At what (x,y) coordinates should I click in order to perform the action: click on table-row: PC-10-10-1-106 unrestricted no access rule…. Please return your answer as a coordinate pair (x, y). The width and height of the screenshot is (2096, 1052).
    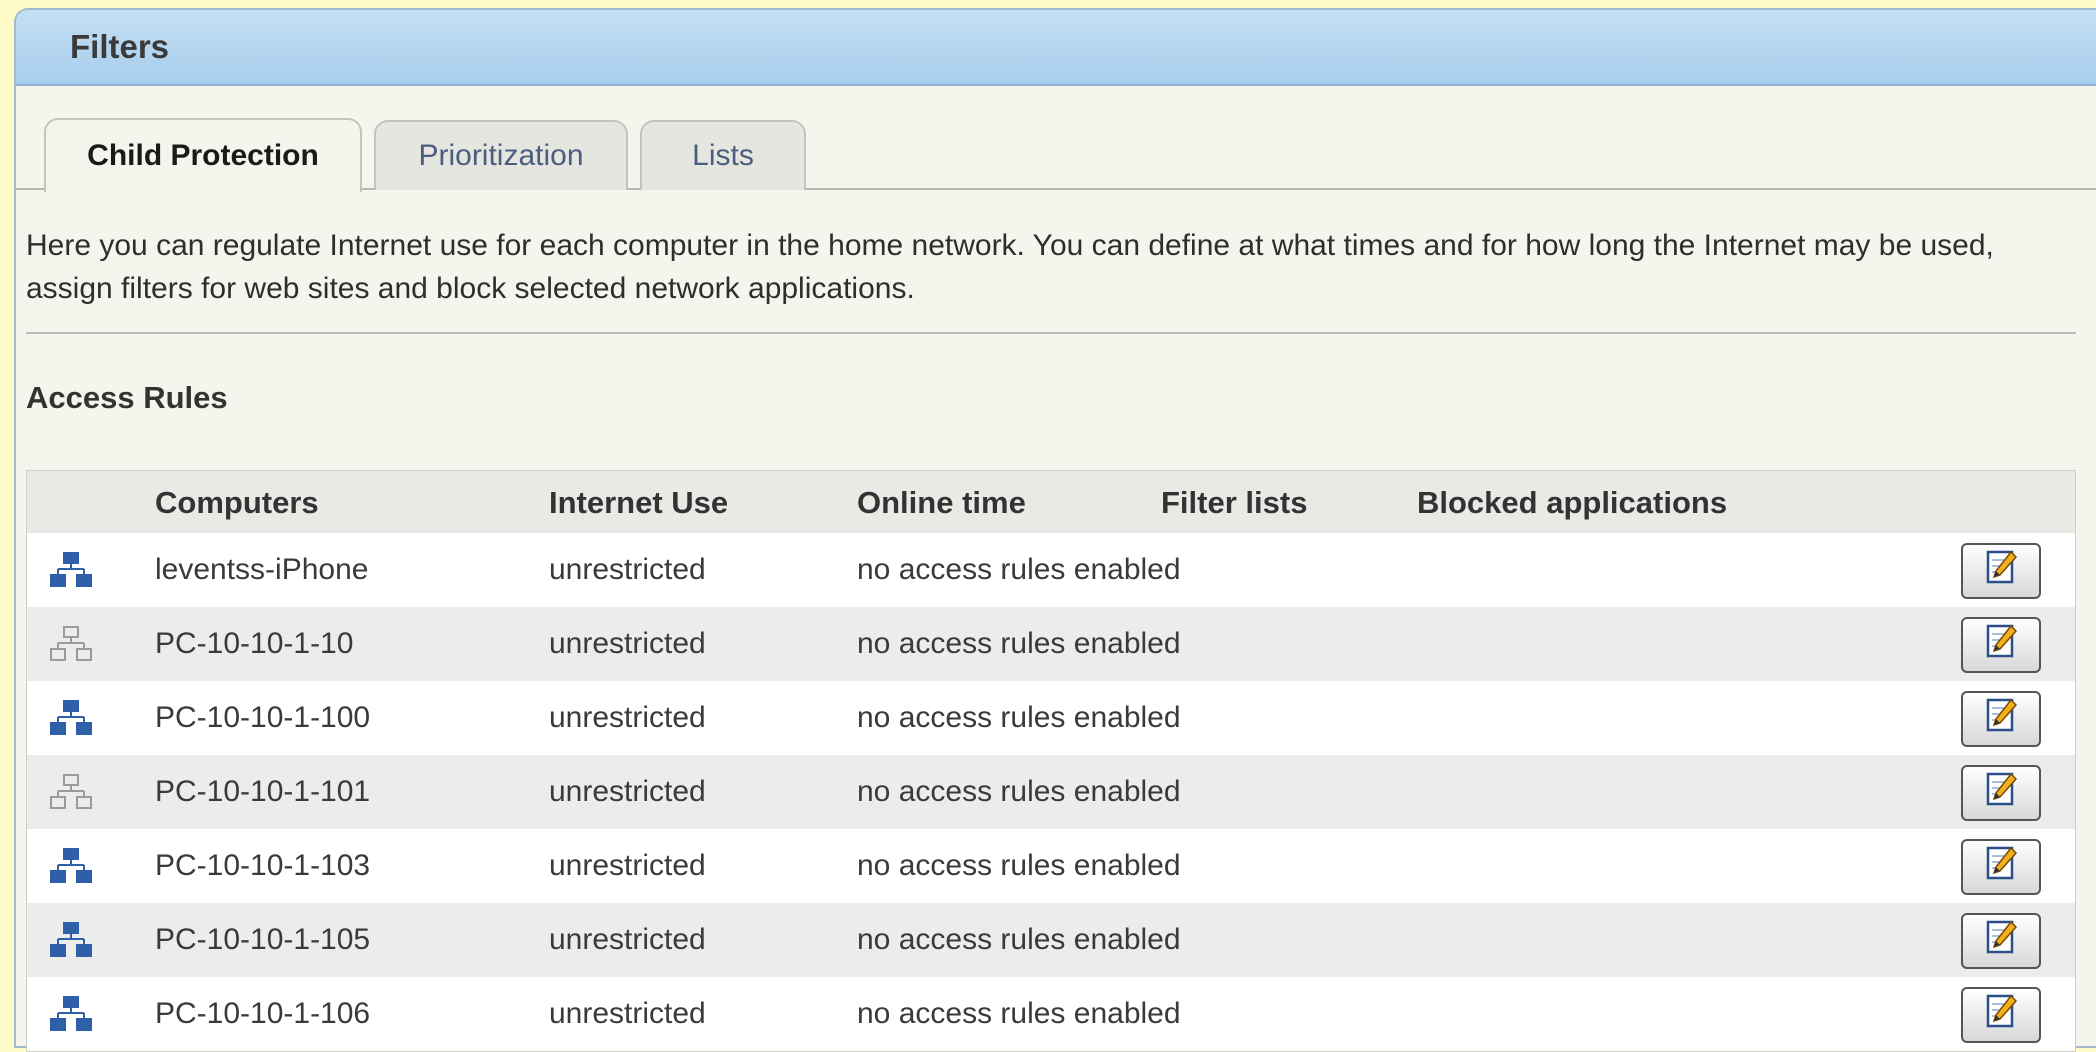
    Looking at the image, I should click on (1051, 1014).